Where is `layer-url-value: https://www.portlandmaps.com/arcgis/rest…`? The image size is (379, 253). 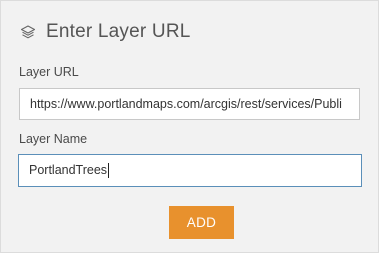 layer-url-value: https://www.portlandmaps.com/arcgis/rest… is located at coordinates (186, 104).